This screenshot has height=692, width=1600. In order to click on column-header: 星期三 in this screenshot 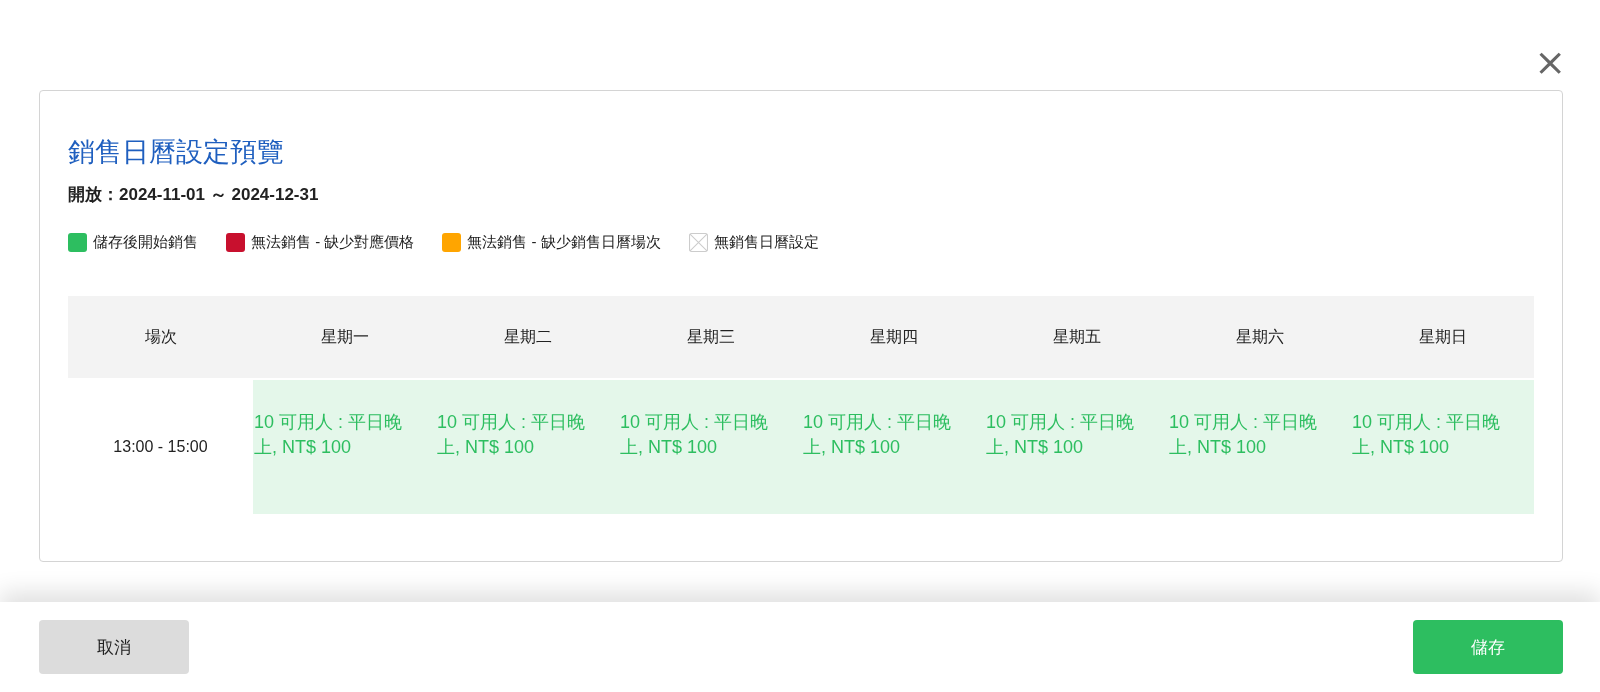, I will do `click(710, 336)`.